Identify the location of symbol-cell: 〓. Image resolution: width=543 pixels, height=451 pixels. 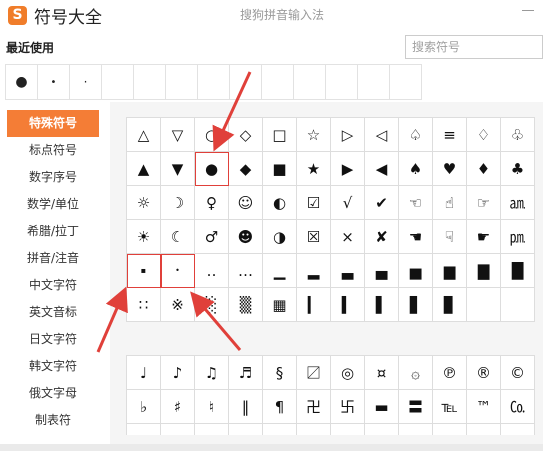
(416, 407).